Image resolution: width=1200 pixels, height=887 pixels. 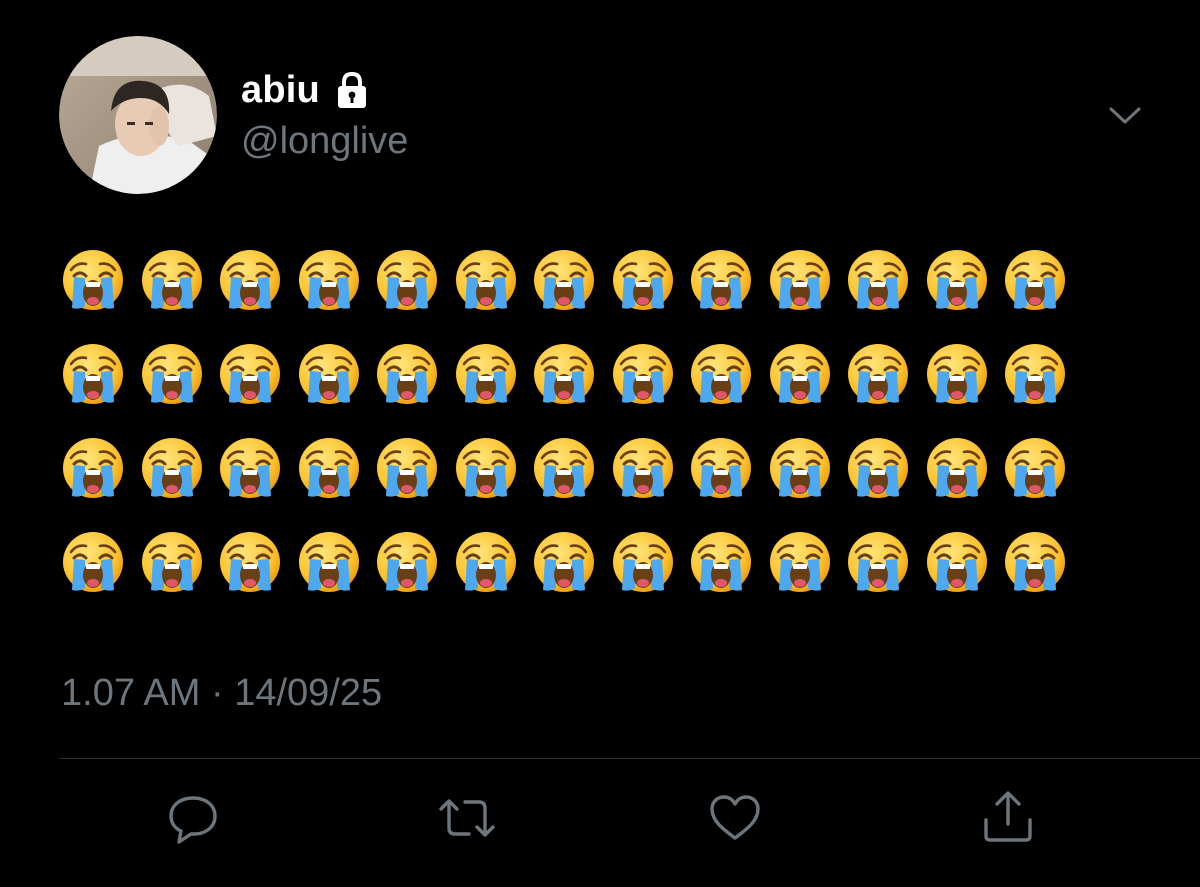 I want to click on reply-button, so click(x=193, y=820).